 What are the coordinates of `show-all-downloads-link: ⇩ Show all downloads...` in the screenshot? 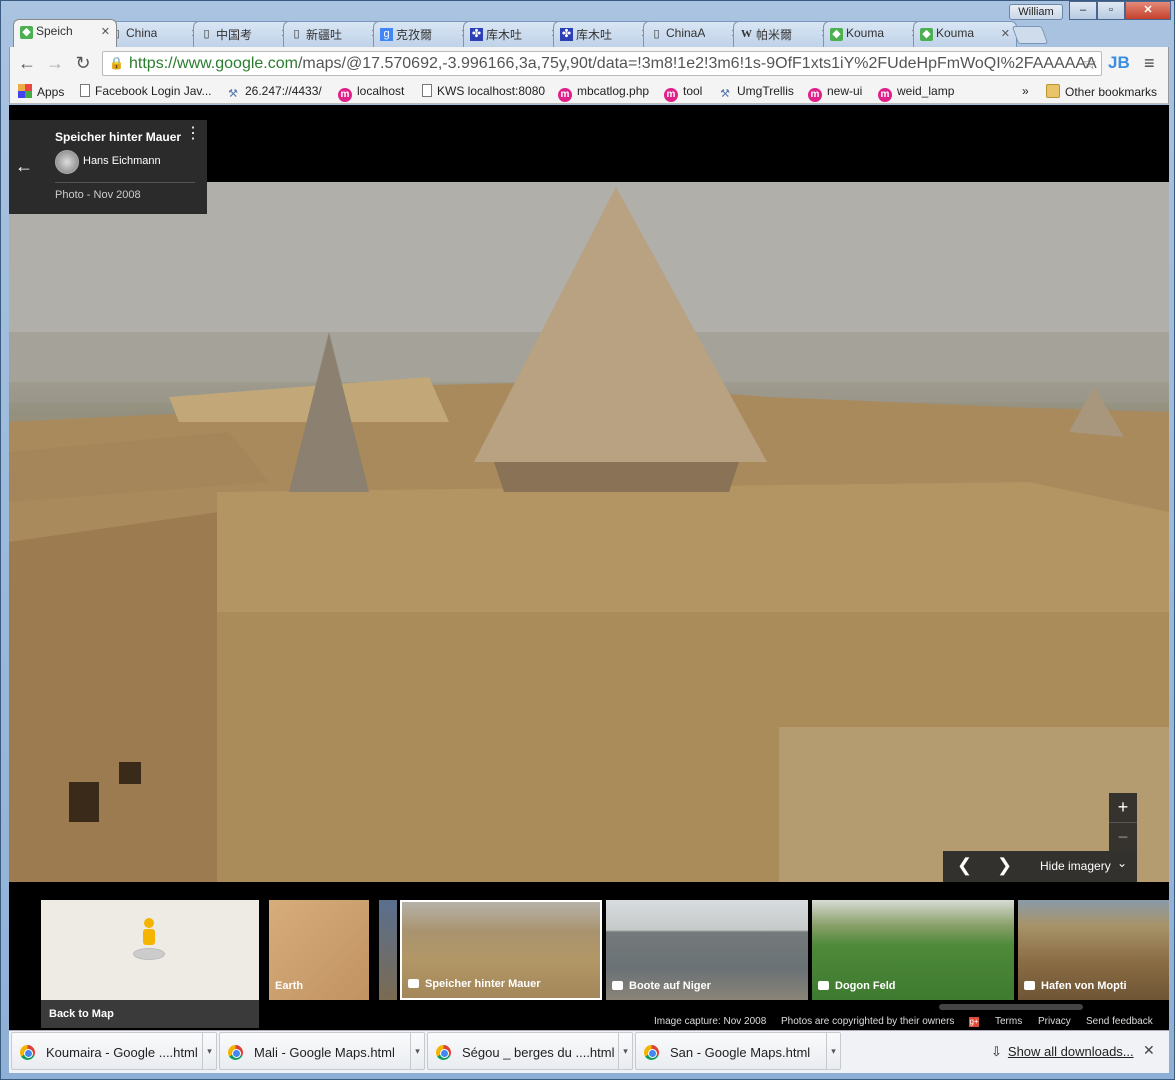 It's located at (1062, 1052).